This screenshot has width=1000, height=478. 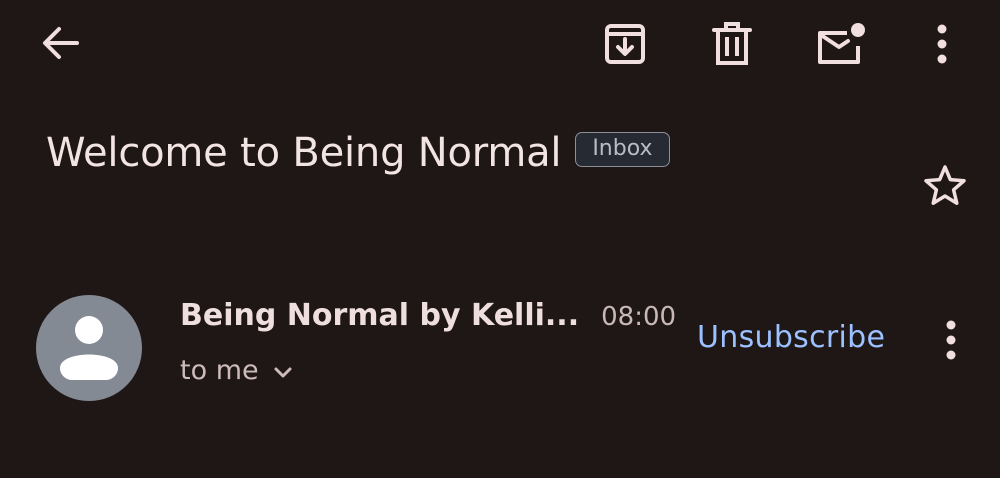 I want to click on subject-row: Welcome to Being Normal Inbox, so click(x=358, y=153).